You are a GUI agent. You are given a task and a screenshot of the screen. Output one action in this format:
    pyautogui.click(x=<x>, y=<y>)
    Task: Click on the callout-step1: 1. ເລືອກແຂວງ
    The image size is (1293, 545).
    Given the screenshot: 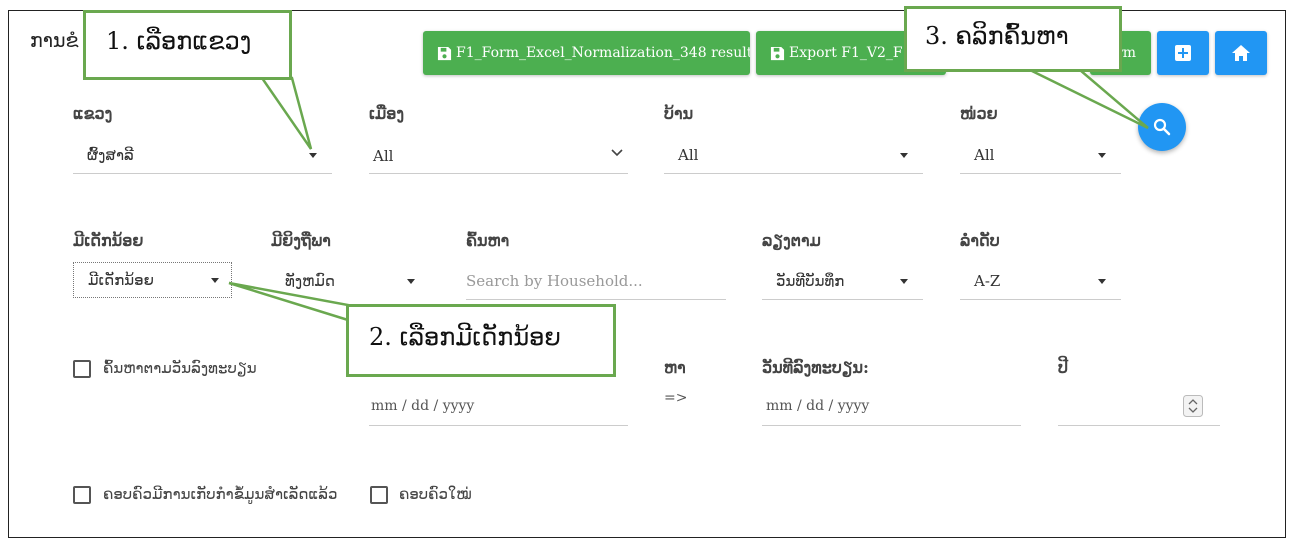 What is the action you would take?
    pyautogui.click(x=187, y=45)
    